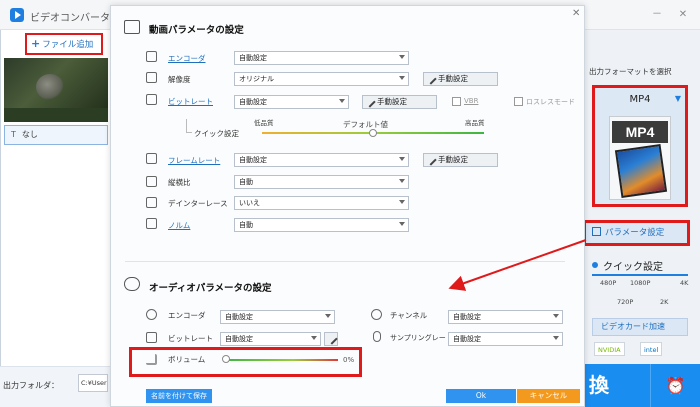 The width and height of the screenshot is (700, 407). What do you see at coordinates (625, 302) in the screenshot?
I see `tick-720p: 720P` at bounding box center [625, 302].